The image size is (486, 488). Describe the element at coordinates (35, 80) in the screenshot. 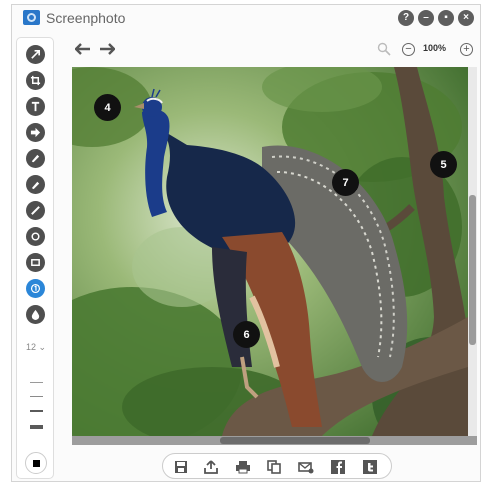

I see `crop-tool-icon` at that location.